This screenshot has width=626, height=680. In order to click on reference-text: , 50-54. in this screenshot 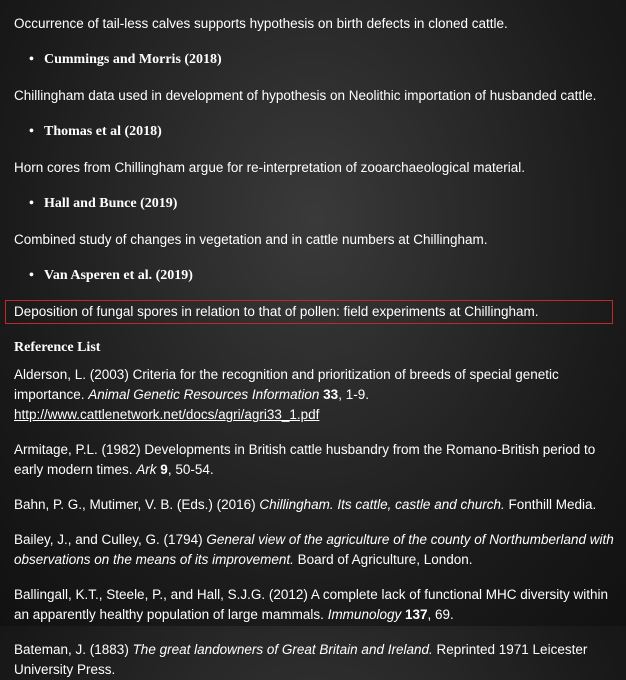, I will do `click(190, 469)`.